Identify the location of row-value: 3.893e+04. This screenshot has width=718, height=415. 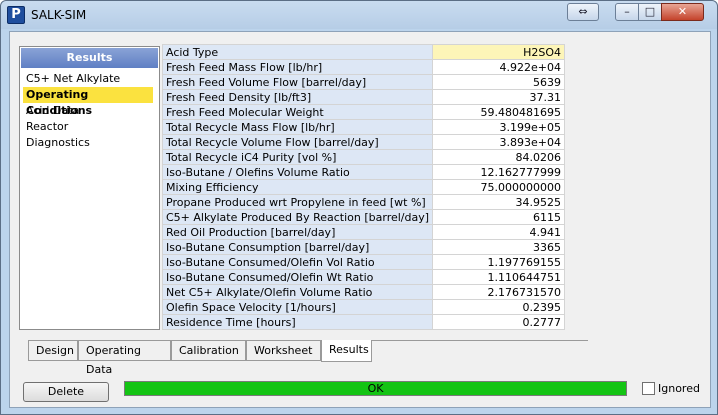
(498, 142).